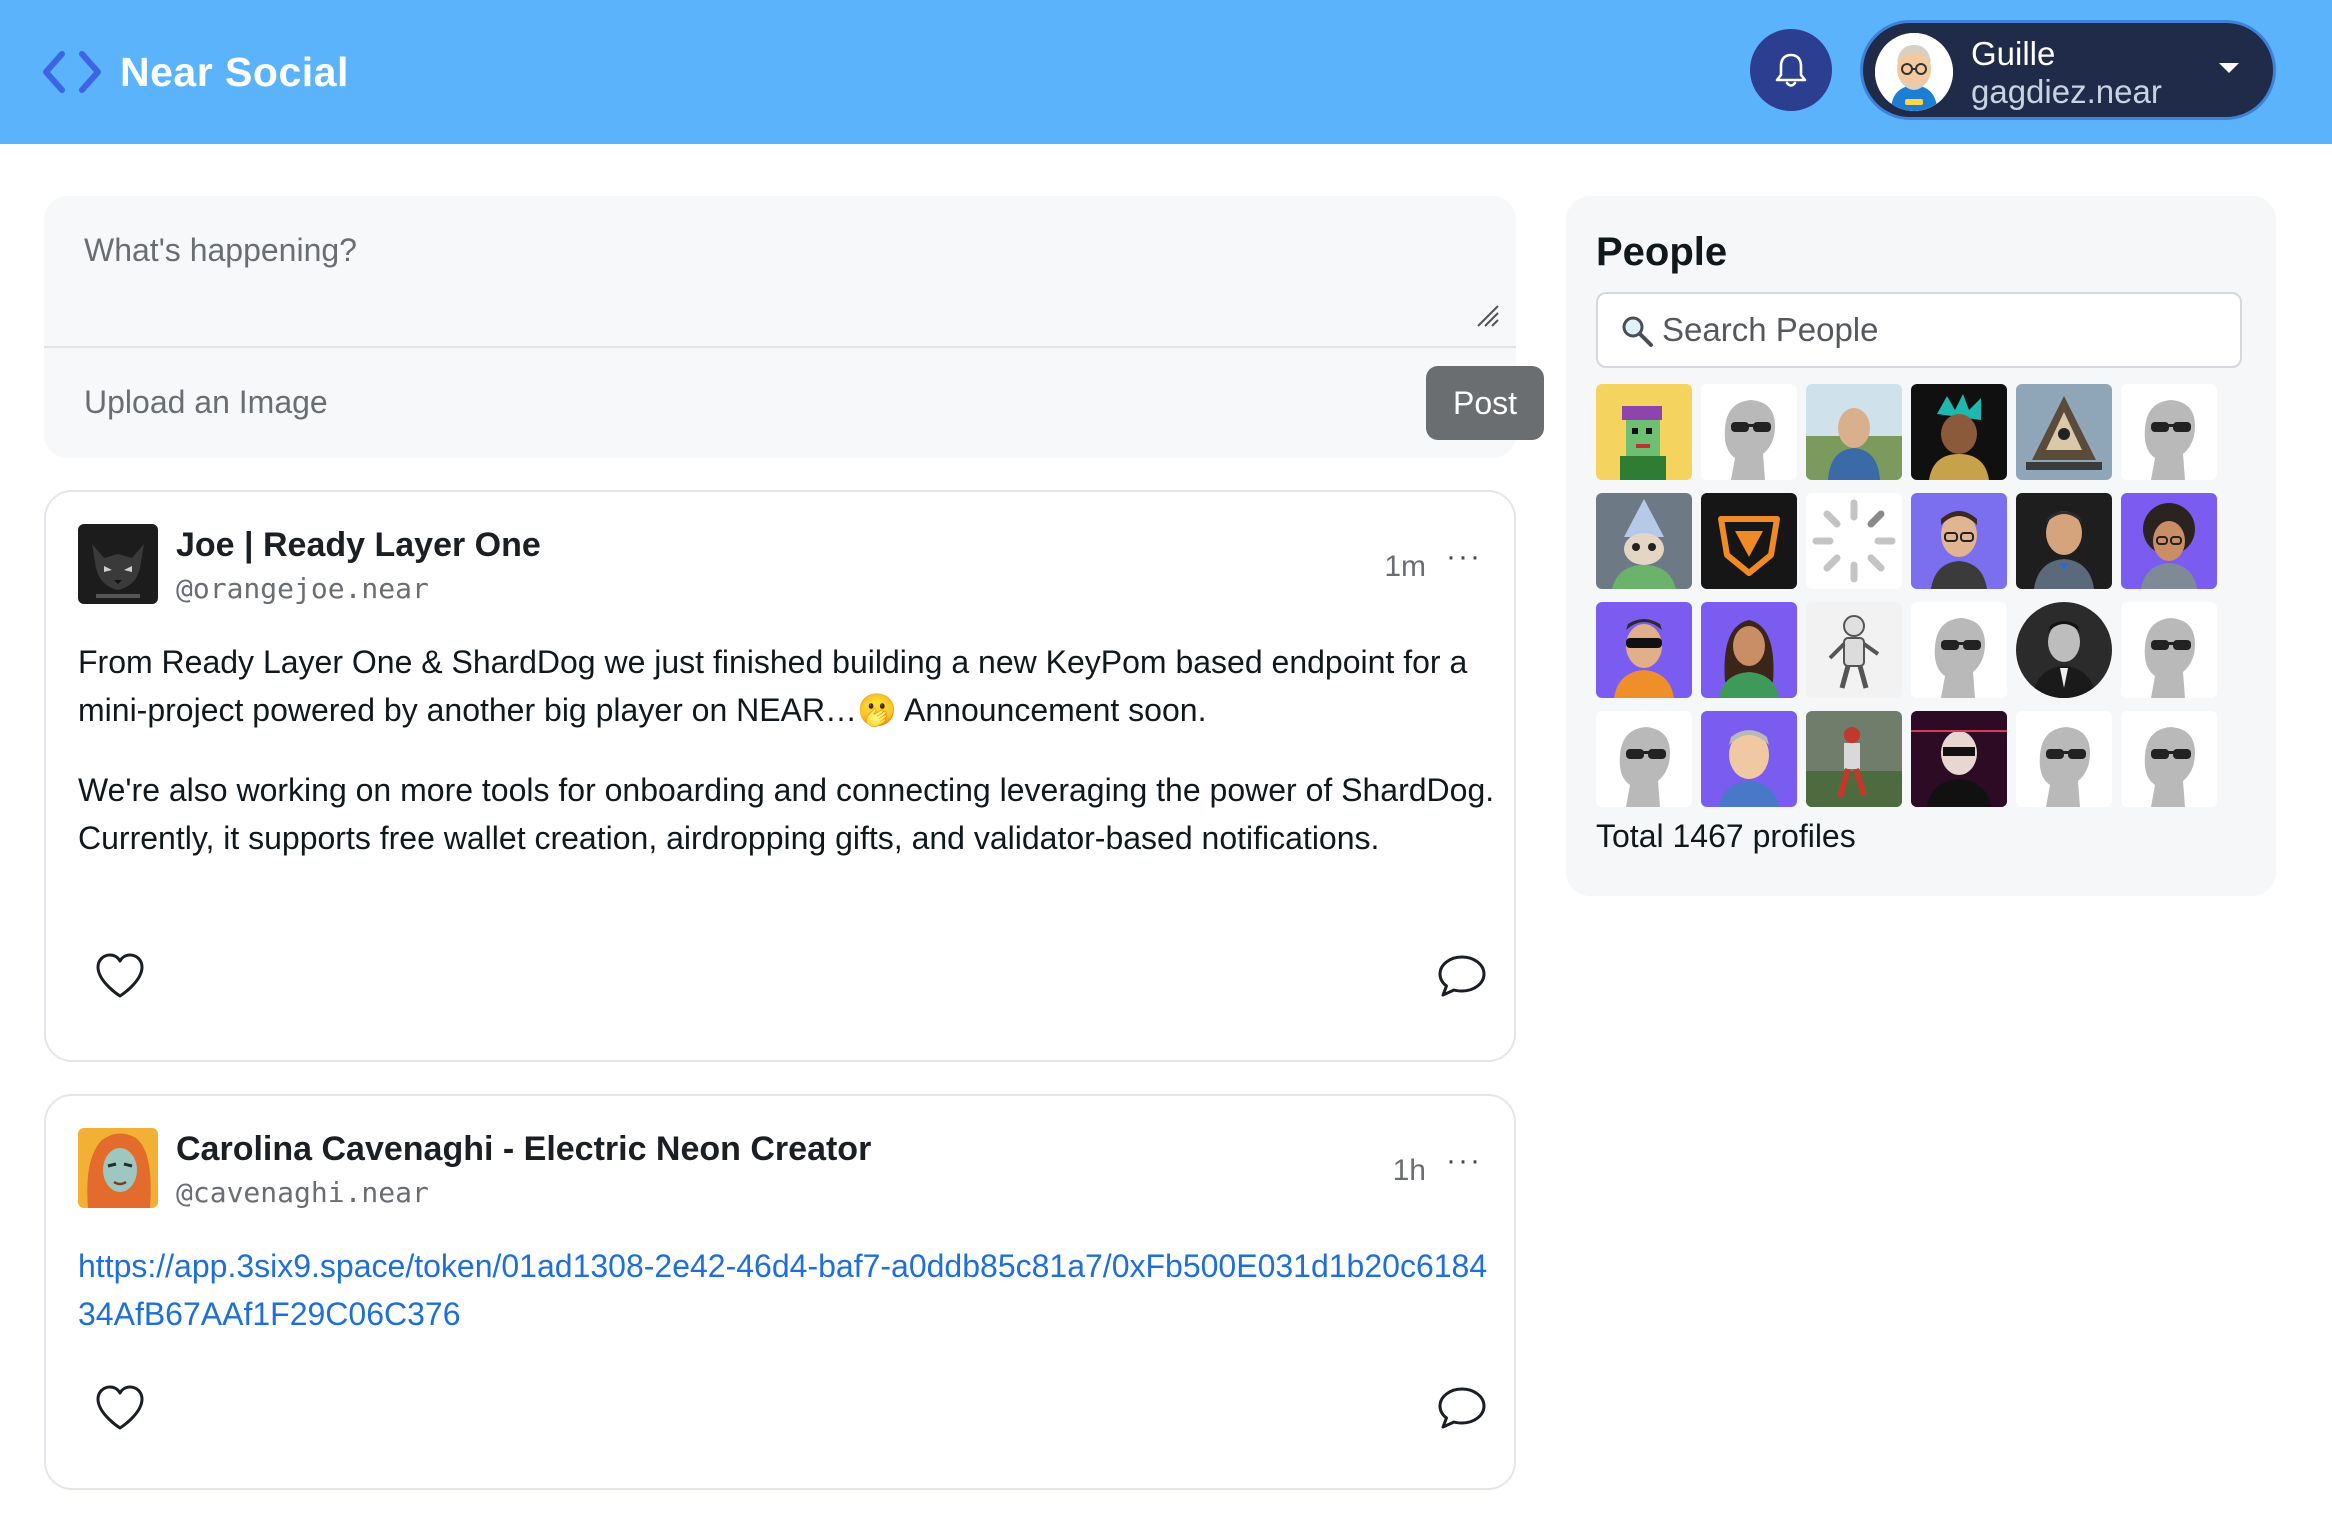  I want to click on user-avatar, so click(1914, 72).